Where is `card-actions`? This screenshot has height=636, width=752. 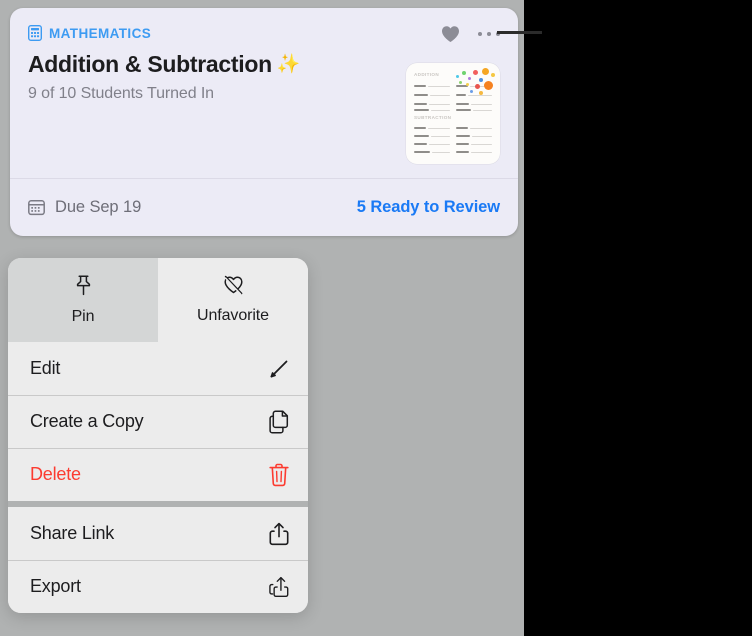 card-actions is located at coordinates (470, 34).